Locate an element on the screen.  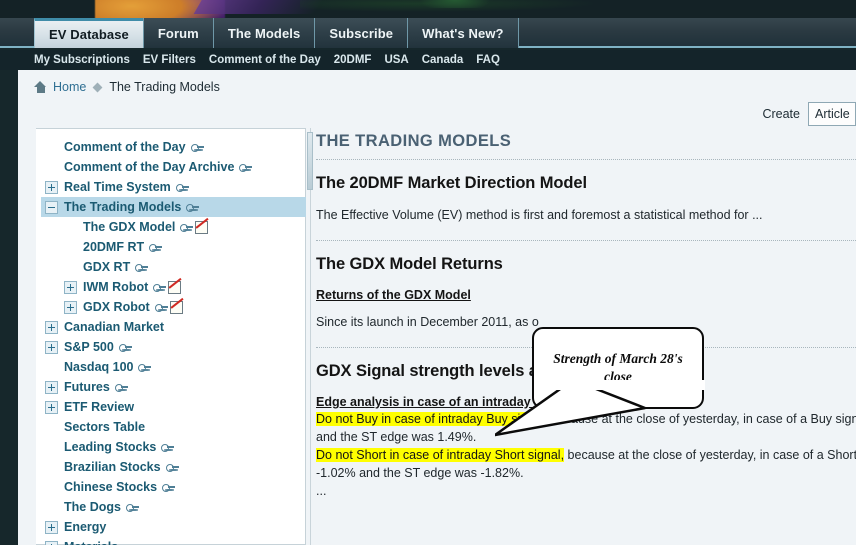
tab-subscribe: Subscribe is located at coordinates (361, 33).